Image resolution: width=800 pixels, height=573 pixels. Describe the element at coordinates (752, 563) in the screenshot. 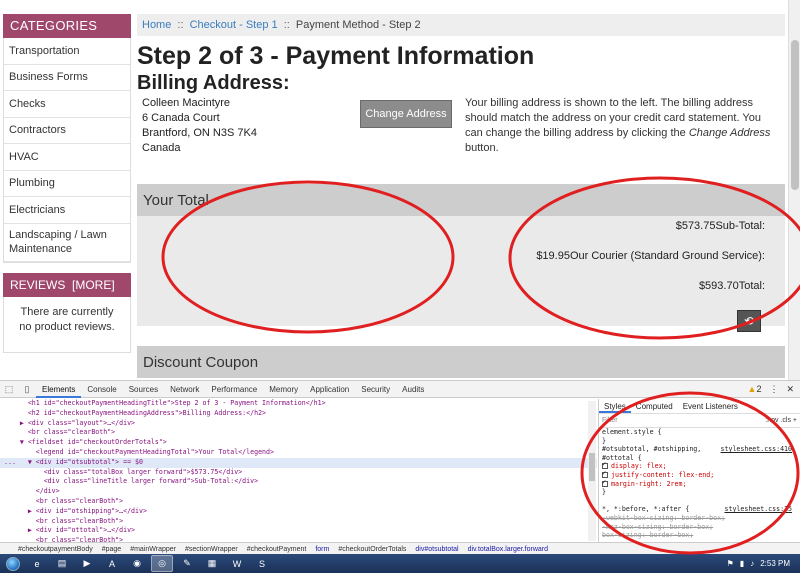

I see `volume-icon: ♪` at that location.